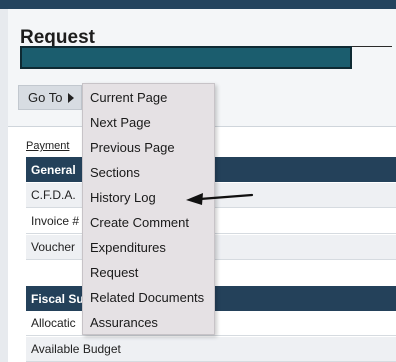 This screenshot has height=362, width=396. I want to click on menu-item-current-page: Current Page, so click(148, 97).